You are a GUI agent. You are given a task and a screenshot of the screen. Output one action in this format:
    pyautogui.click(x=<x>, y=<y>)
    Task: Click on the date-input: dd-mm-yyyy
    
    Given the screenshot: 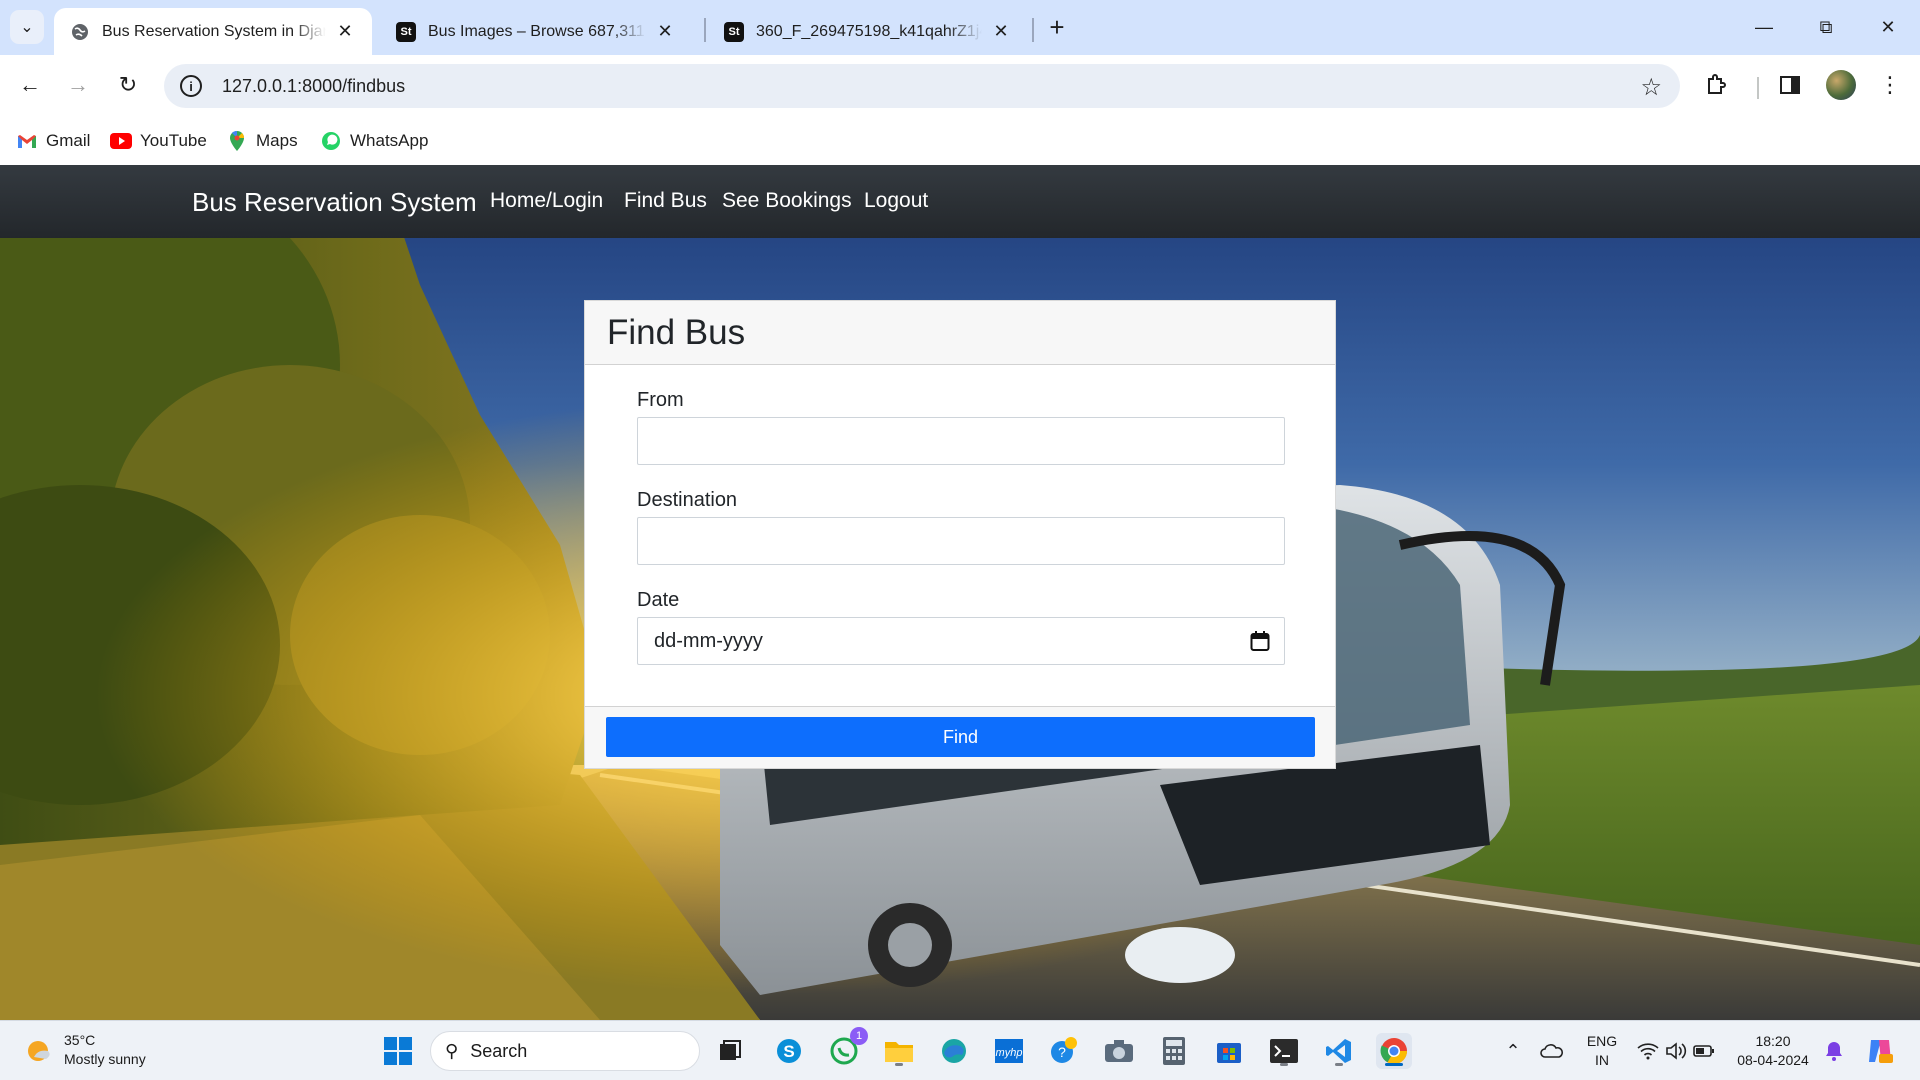 What is the action you would take?
    pyautogui.click(x=961, y=641)
    